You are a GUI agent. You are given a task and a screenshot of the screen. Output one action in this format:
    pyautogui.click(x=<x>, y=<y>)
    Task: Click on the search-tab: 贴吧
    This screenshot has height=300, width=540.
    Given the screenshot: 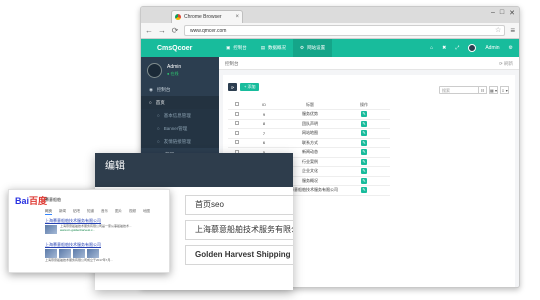 What is the action you would take?
    pyautogui.click(x=76, y=212)
    